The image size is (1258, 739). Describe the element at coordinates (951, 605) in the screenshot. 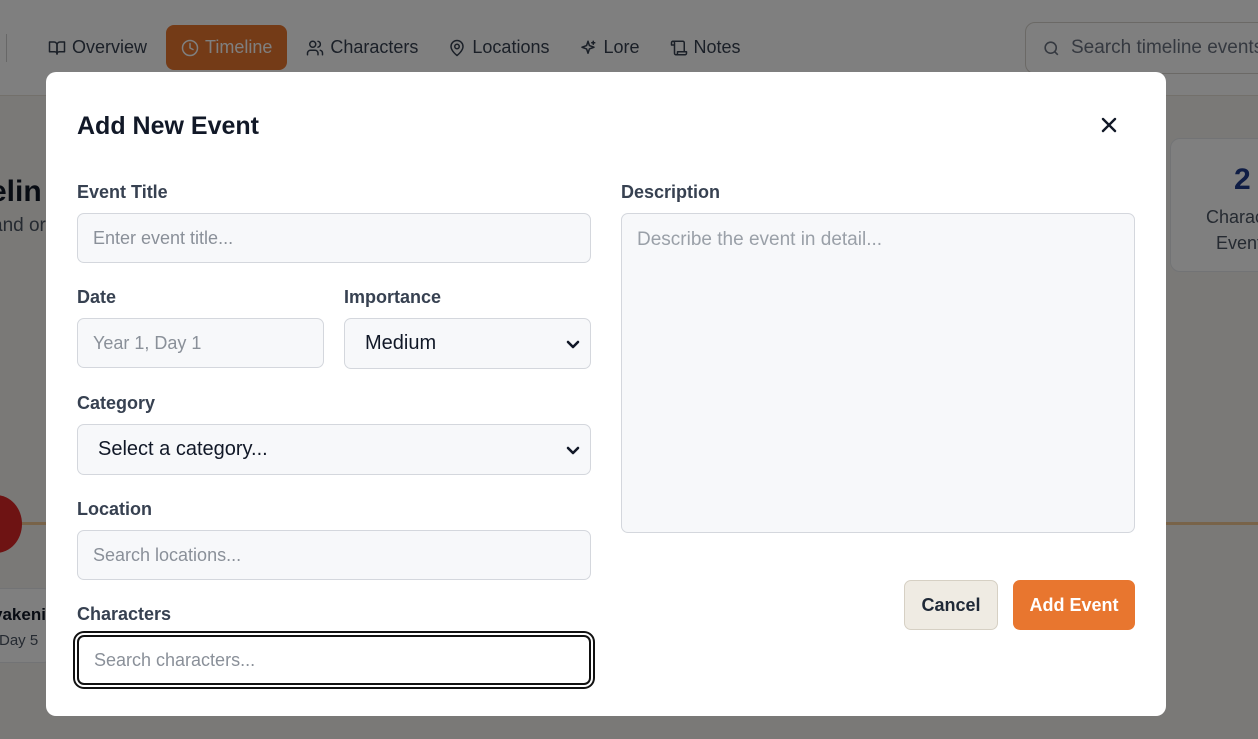

I see `cancel-button: Cancel` at that location.